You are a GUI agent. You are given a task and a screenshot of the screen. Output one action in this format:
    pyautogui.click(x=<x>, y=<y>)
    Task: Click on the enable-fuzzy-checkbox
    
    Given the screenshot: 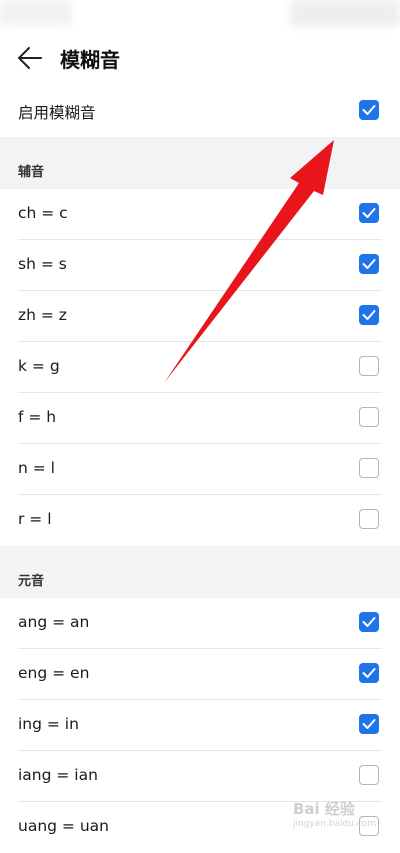 What is the action you would take?
    pyautogui.click(x=369, y=110)
    